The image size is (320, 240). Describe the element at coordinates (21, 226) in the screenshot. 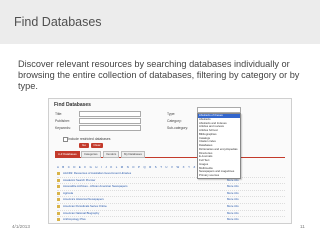

I see `footer-date: 4/1/2013` at that location.